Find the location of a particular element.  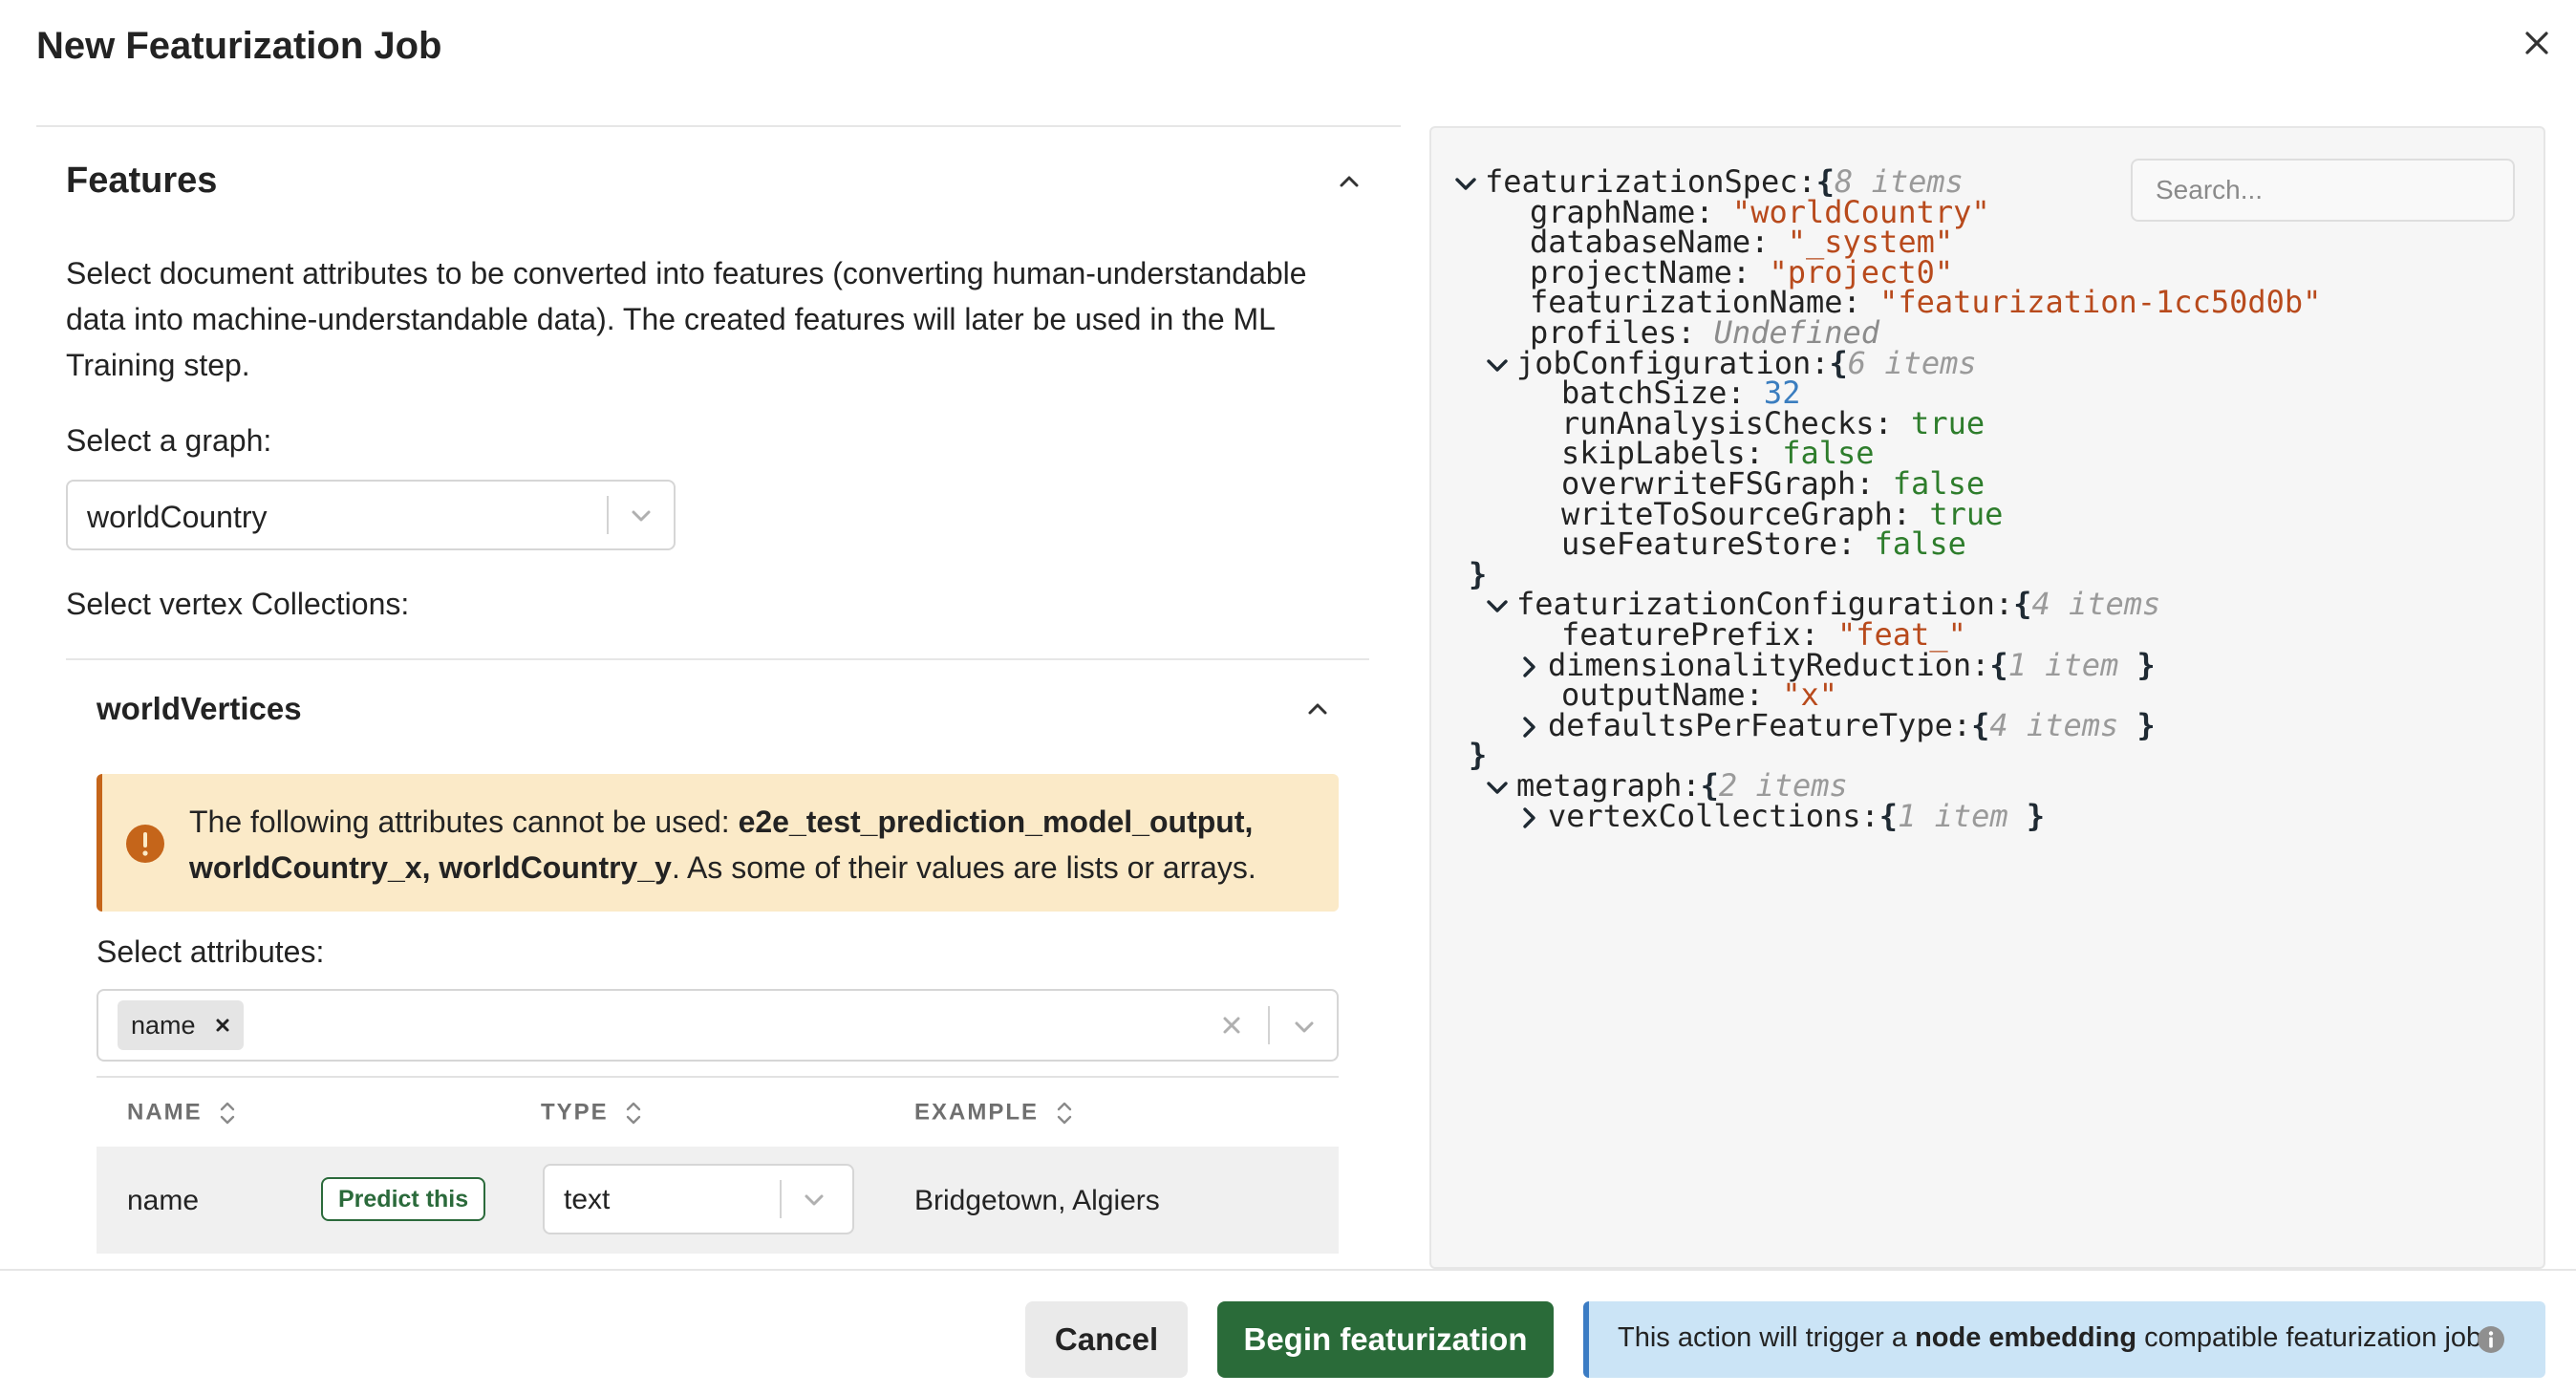

table-divider is located at coordinates (718, 1077).